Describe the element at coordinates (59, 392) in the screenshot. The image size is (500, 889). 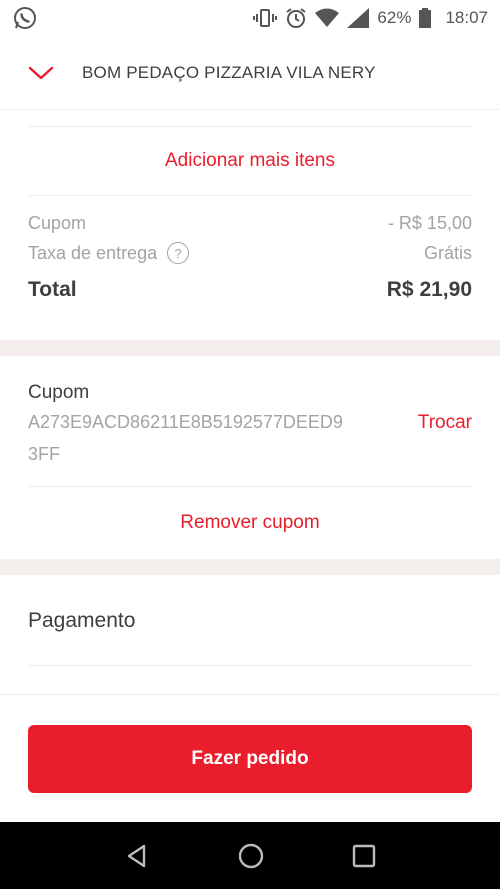
I see `coupon-title: Cupom` at that location.